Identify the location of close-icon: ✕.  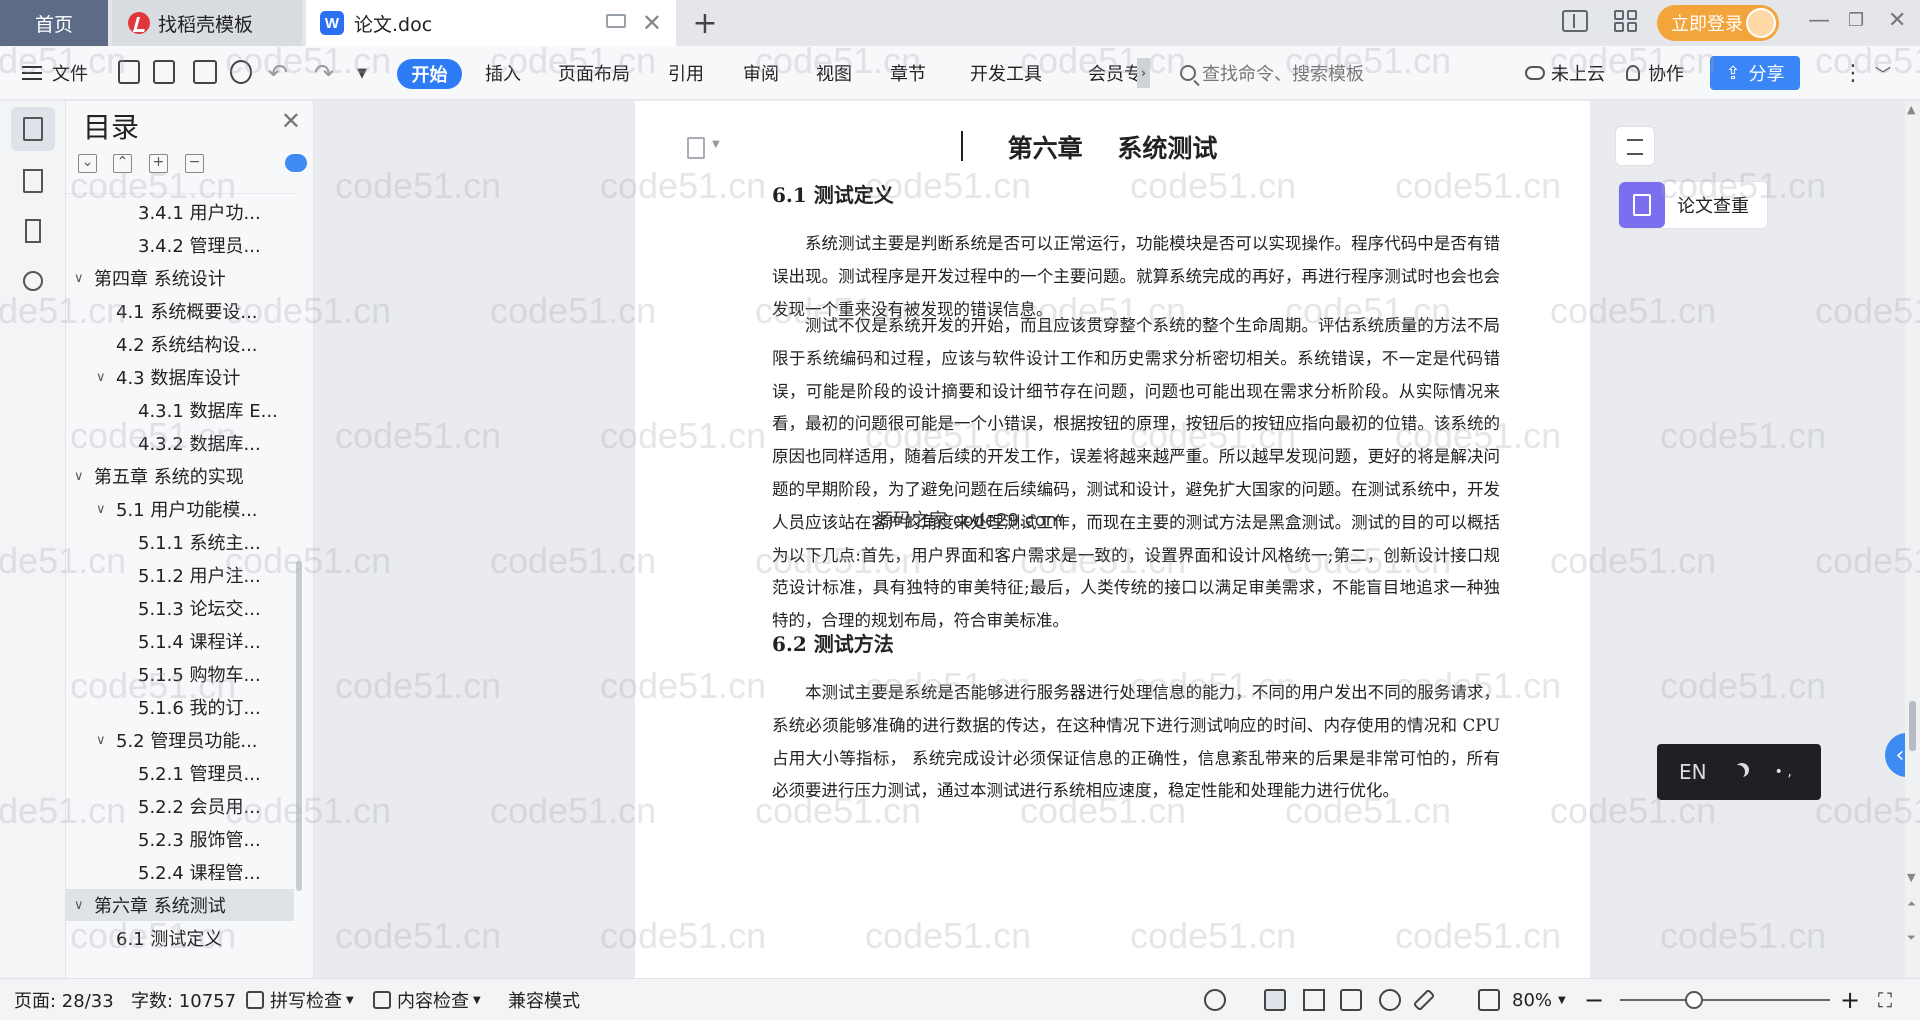
(291, 121).